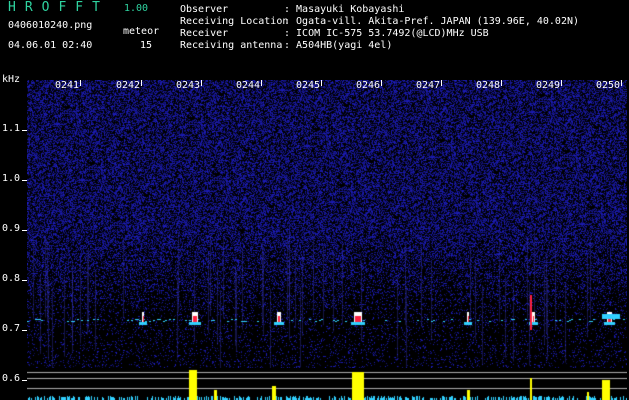  I want to click on meteor-count: 15, so click(146, 45).